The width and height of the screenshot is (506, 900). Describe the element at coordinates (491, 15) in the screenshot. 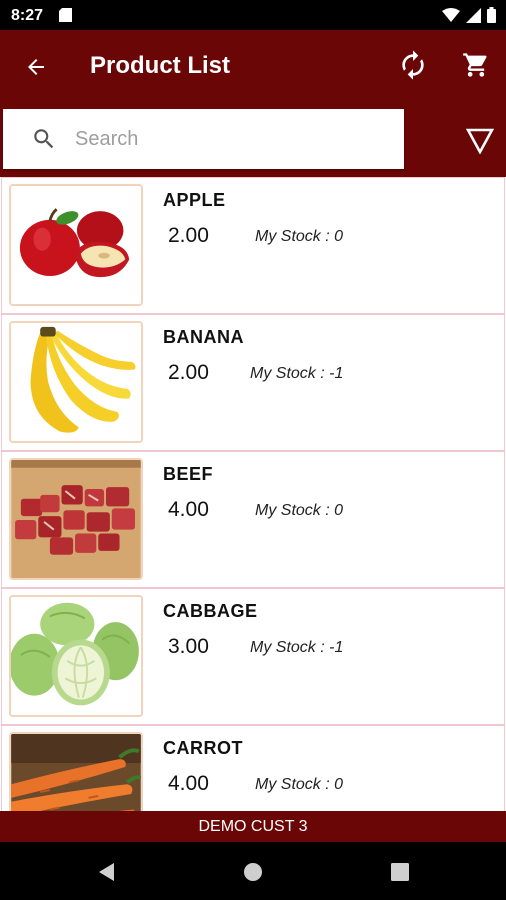

I see `battery-icon` at that location.